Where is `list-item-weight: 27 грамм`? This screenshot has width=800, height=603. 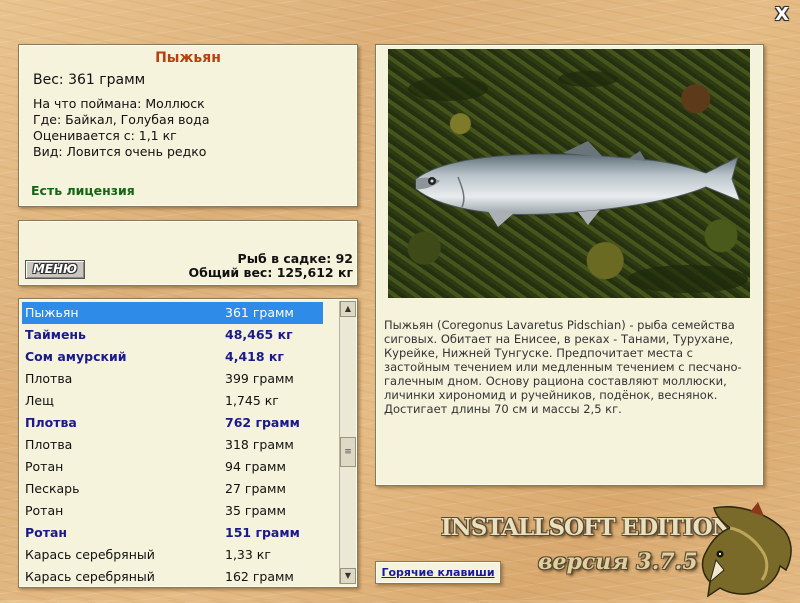
list-item-weight: 27 грамм is located at coordinates (255, 488).